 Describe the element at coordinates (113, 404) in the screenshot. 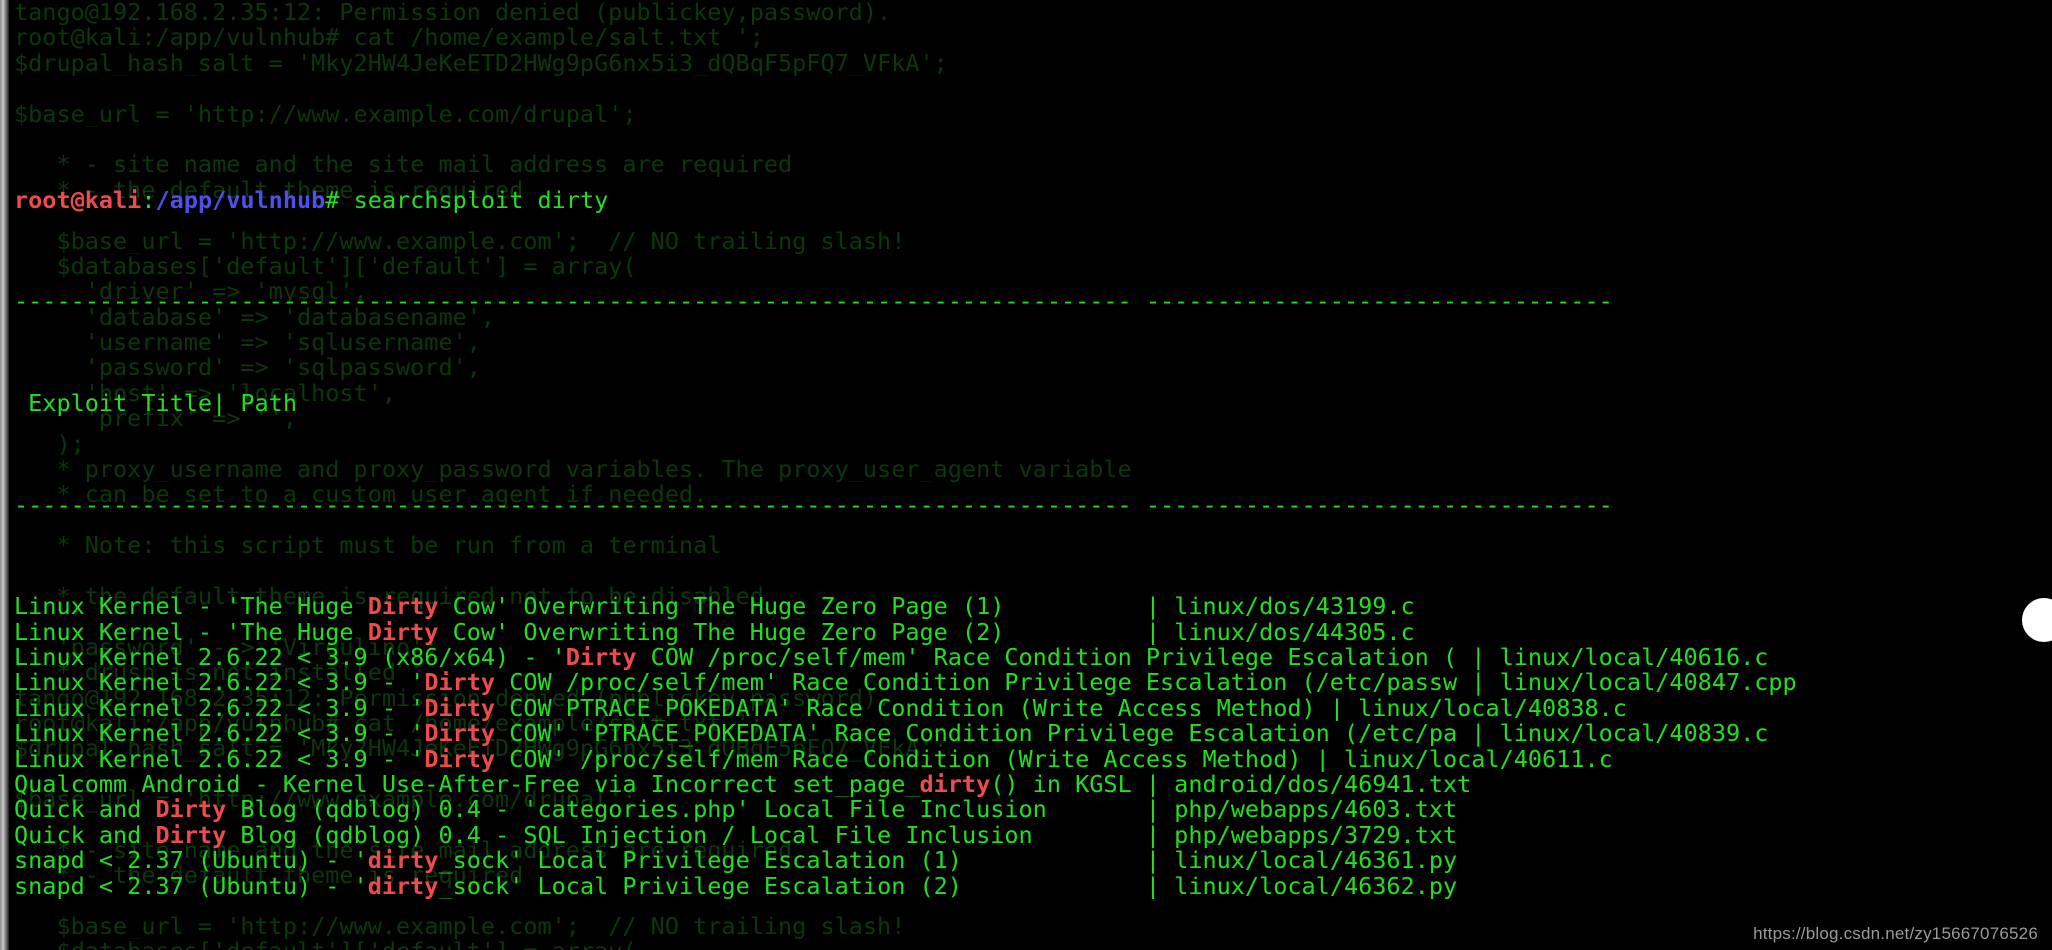

I see `column-header-exploit-title: Exploit Title` at that location.